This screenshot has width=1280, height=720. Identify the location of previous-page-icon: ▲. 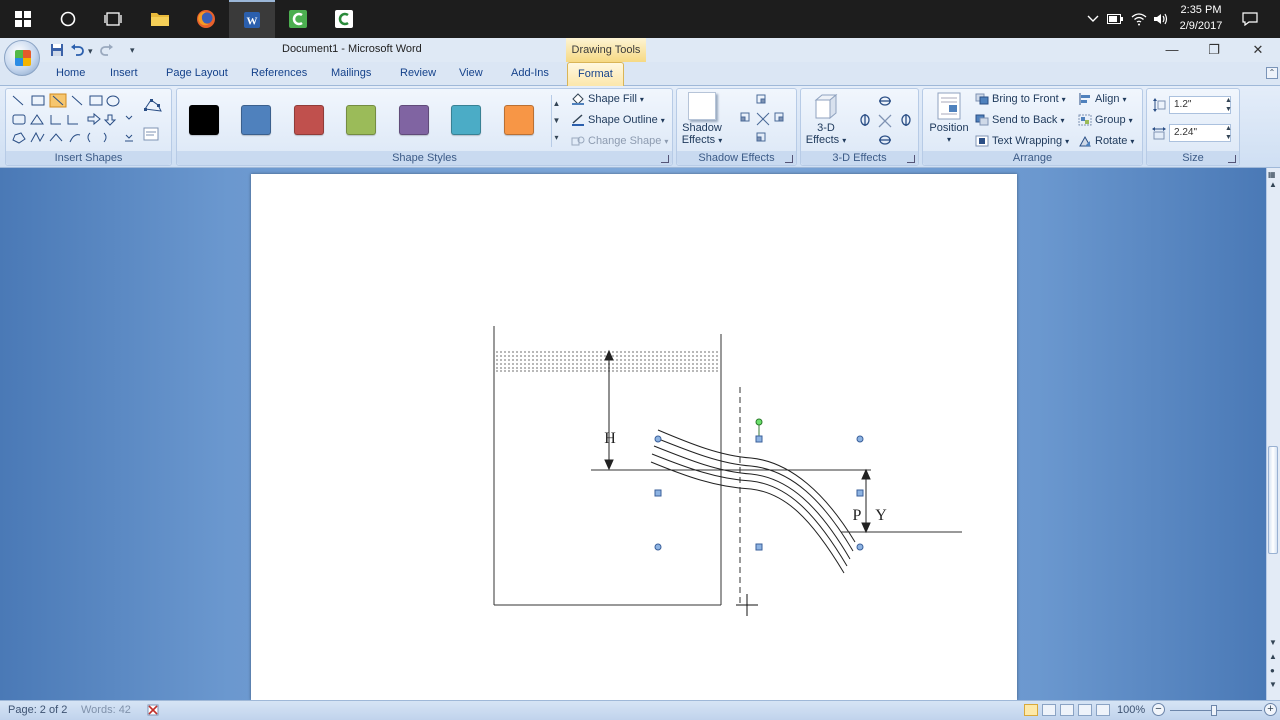
(1273, 656).